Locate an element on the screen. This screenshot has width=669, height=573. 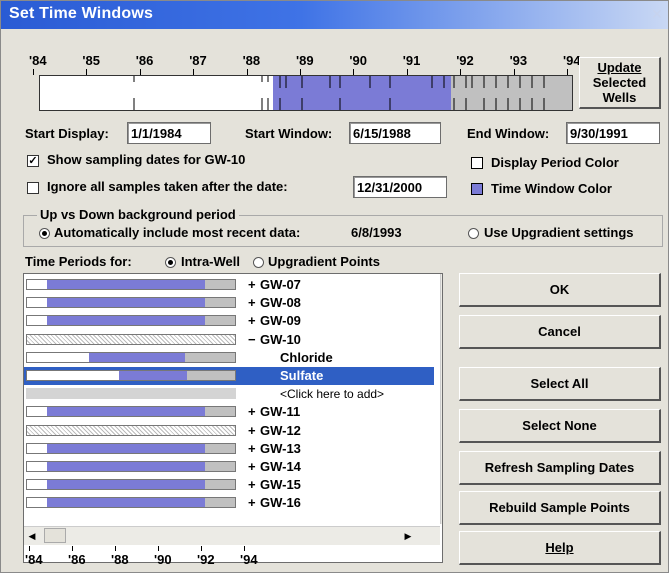
title-bar: Set Time Windows ✕ is located at coordinates (334, 15).